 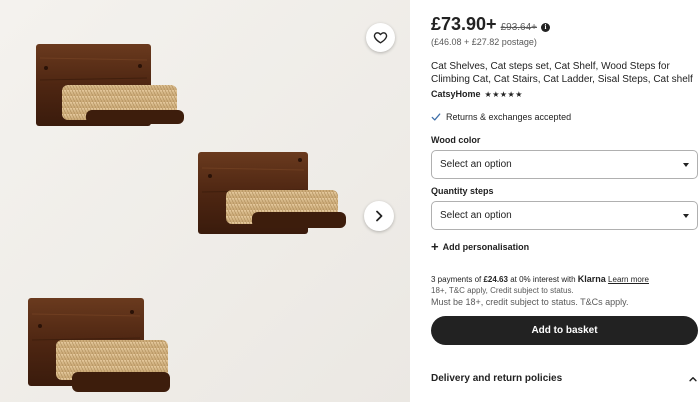 What do you see at coordinates (519, 27) in the screenshot?
I see `original-price: £93.64+` at bounding box center [519, 27].